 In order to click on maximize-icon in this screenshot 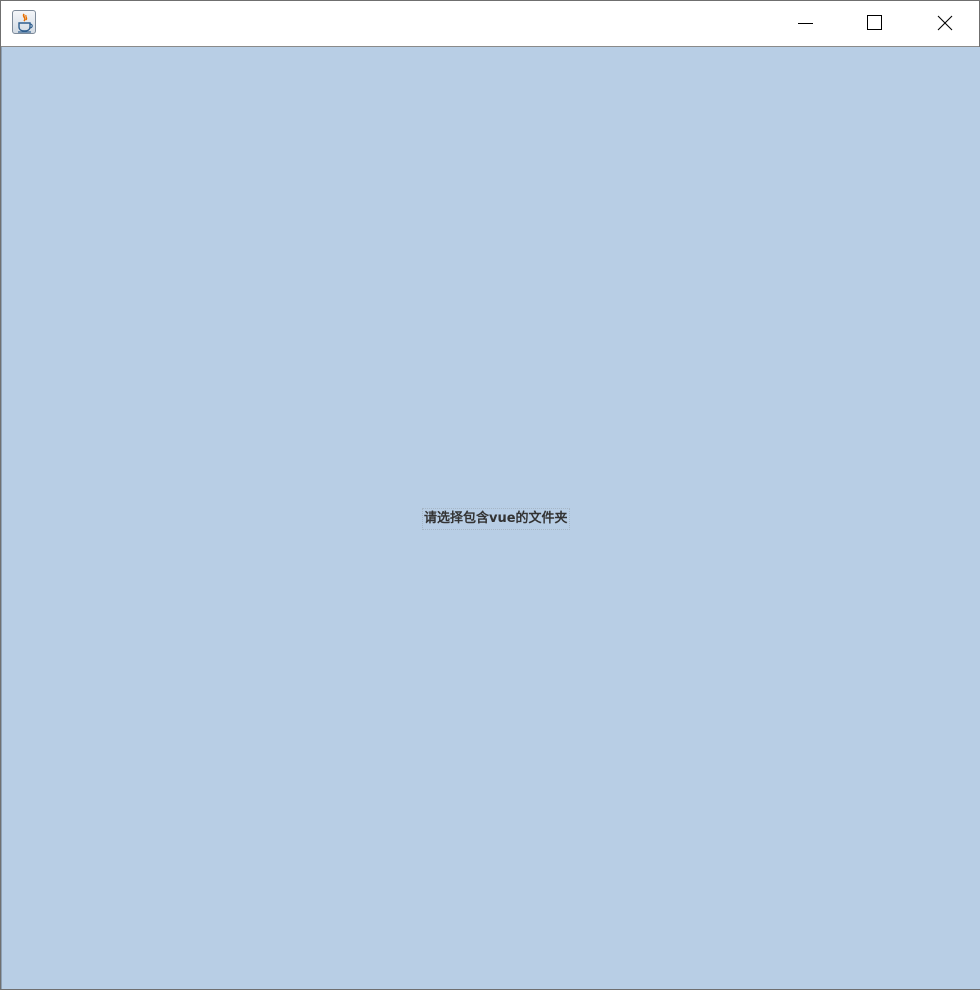, I will do `click(874, 22)`.